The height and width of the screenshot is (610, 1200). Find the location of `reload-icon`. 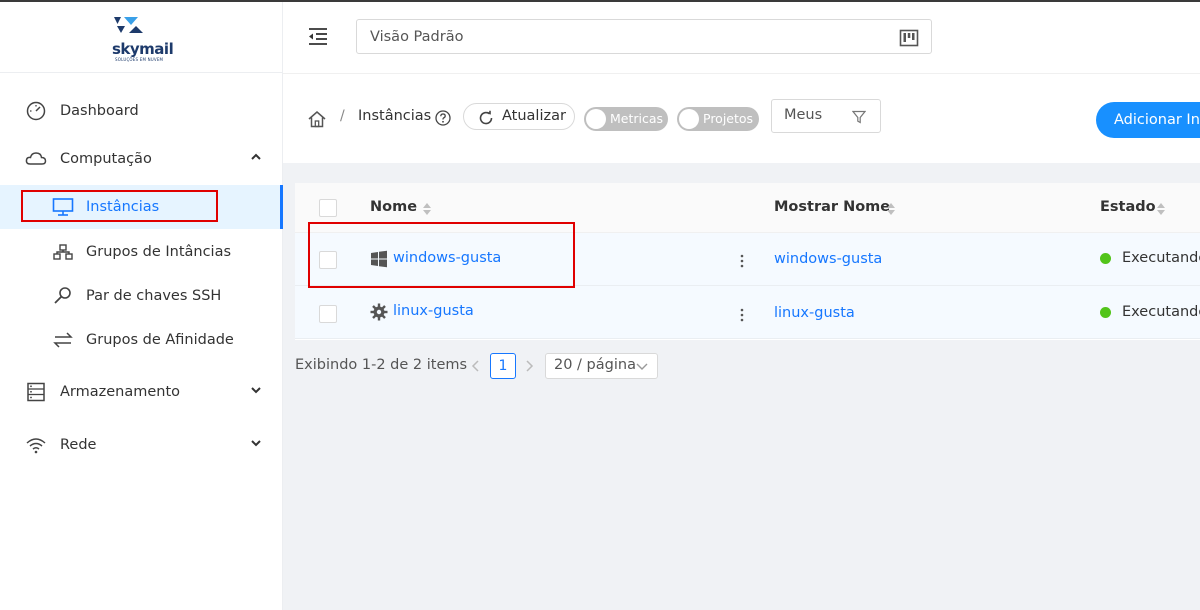

reload-icon is located at coordinates (486, 117).